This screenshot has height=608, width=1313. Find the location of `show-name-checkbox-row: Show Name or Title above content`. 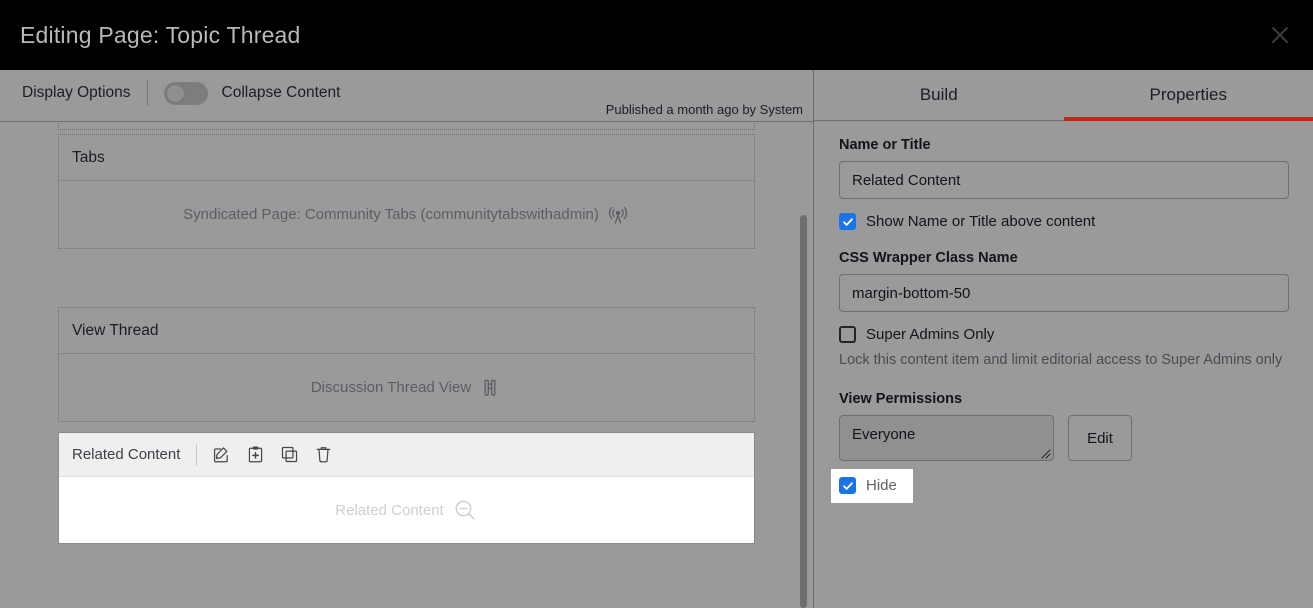

show-name-checkbox-row: Show Name or Title above content is located at coordinates (1064, 221).